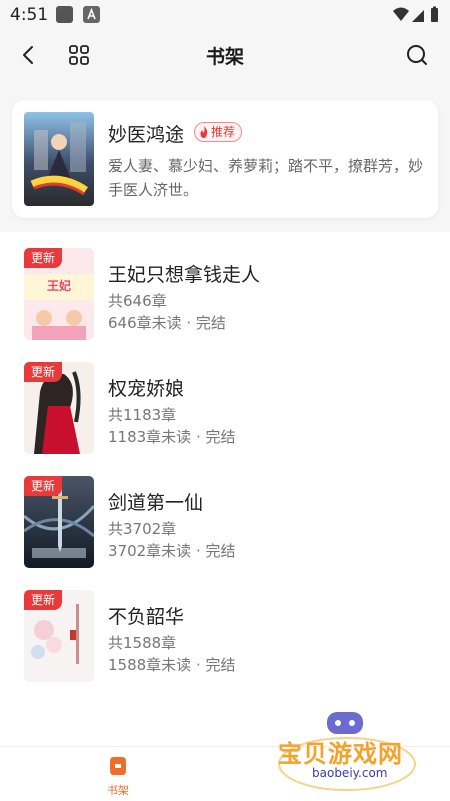 This screenshot has width=450, height=801. Describe the element at coordinates (59, 159) in the screenshot. I see `recommended-book-cover` at that location.